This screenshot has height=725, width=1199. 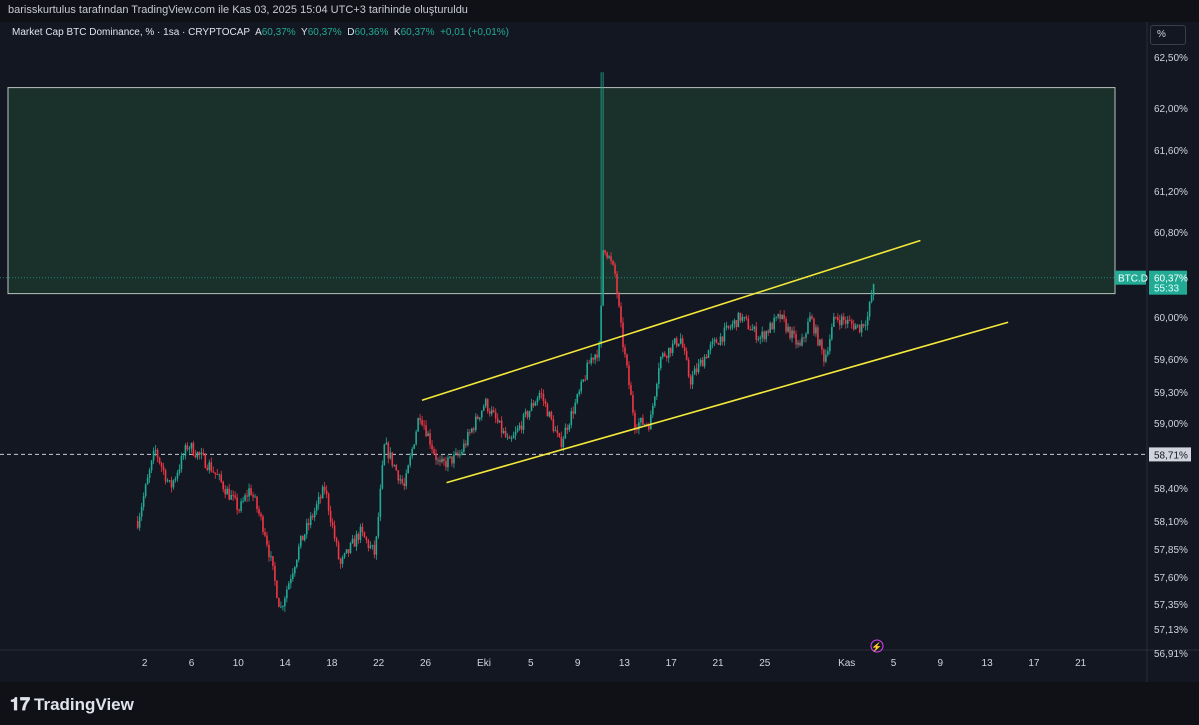 What do you see at coordinates (20, 704) in the screenshot?
I see `tv-logo-icon: 𝟏𝟕` at bounding box center [20, 704].